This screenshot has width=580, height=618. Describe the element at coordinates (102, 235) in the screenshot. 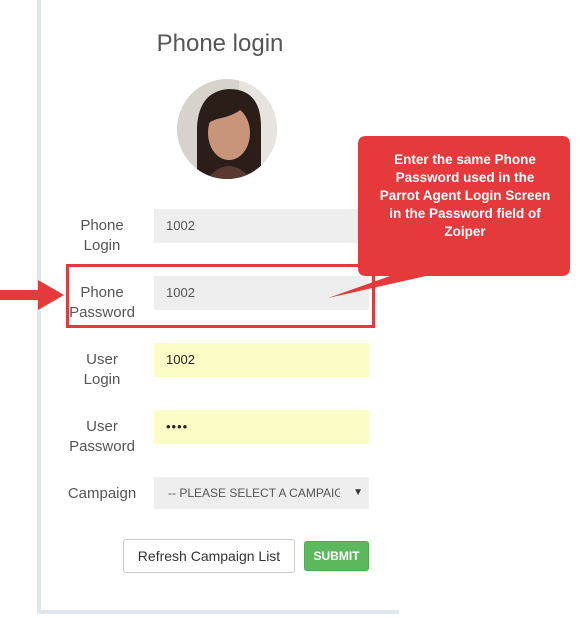

I see `phone-login-label: Phone Login` at that location.